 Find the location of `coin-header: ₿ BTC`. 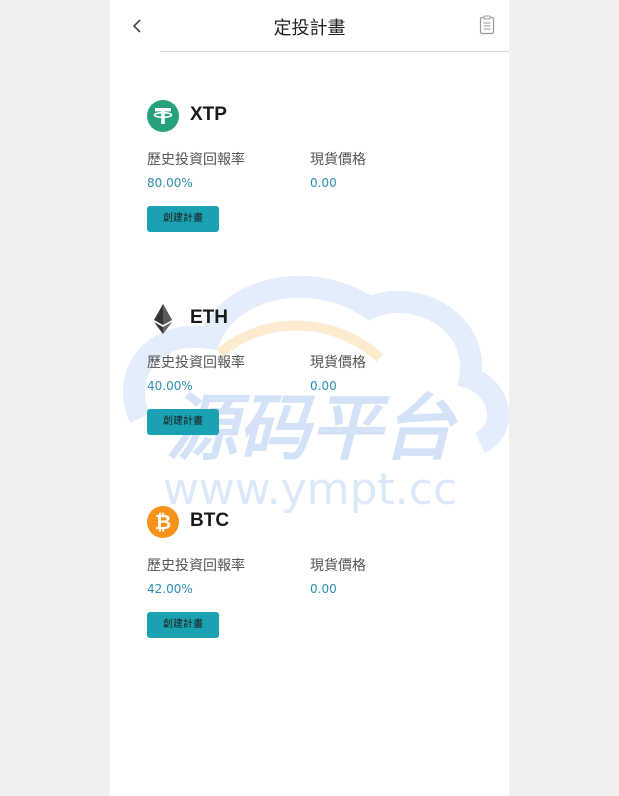

coin-header: ₿ BTC is located at coordinates (312, 523).